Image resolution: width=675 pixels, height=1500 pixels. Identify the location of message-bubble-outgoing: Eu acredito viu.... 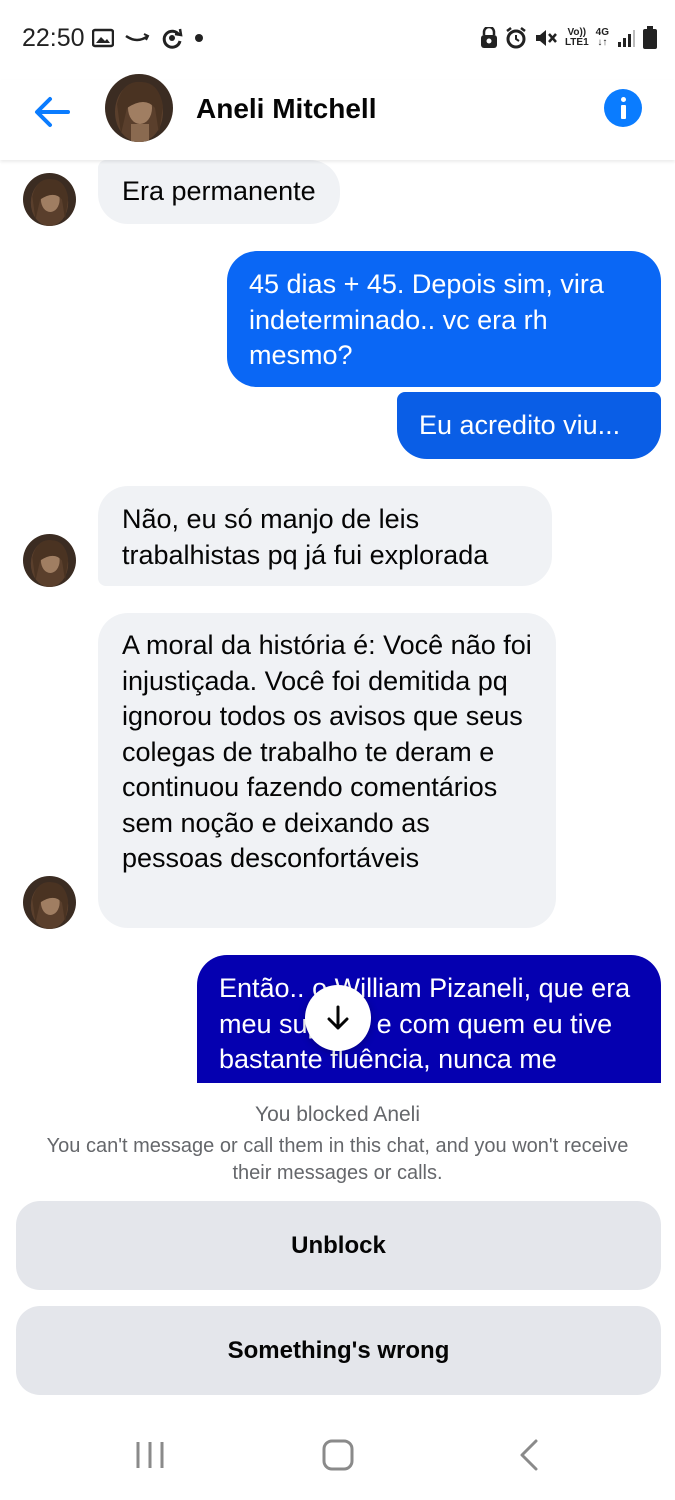
(529, 425).